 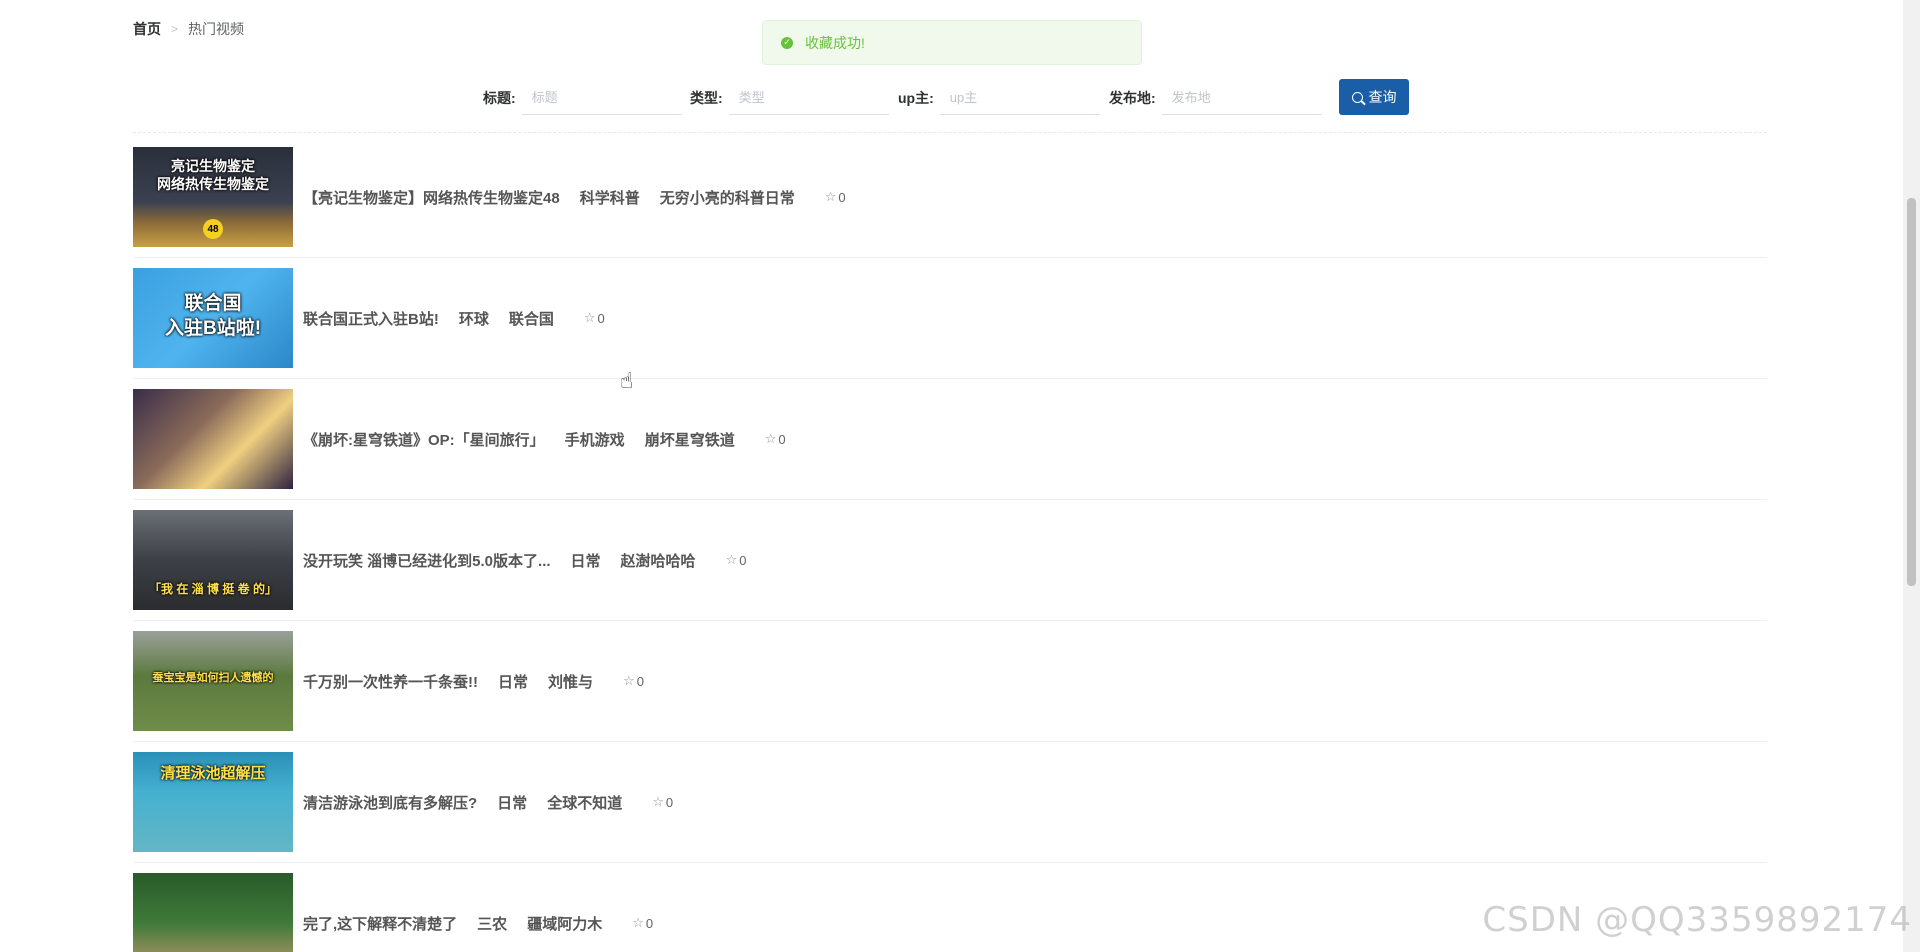 I want to click on video-meta: 千万别一次性养一千条蚕!! 日常 刘惟与 ☆ 0, so click(x=473, y=681).